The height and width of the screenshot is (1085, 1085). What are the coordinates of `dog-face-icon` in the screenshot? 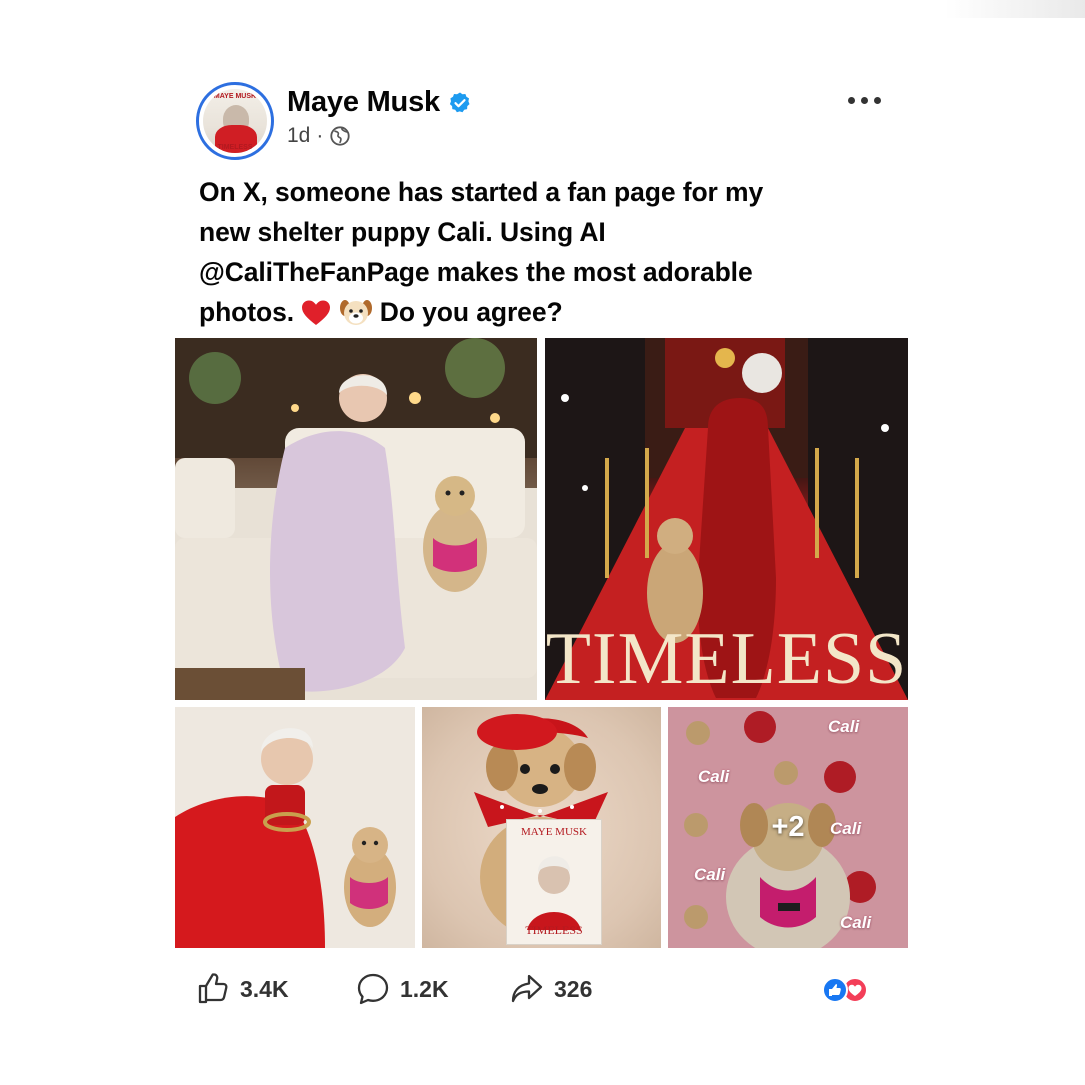 It's located at (355, 312).